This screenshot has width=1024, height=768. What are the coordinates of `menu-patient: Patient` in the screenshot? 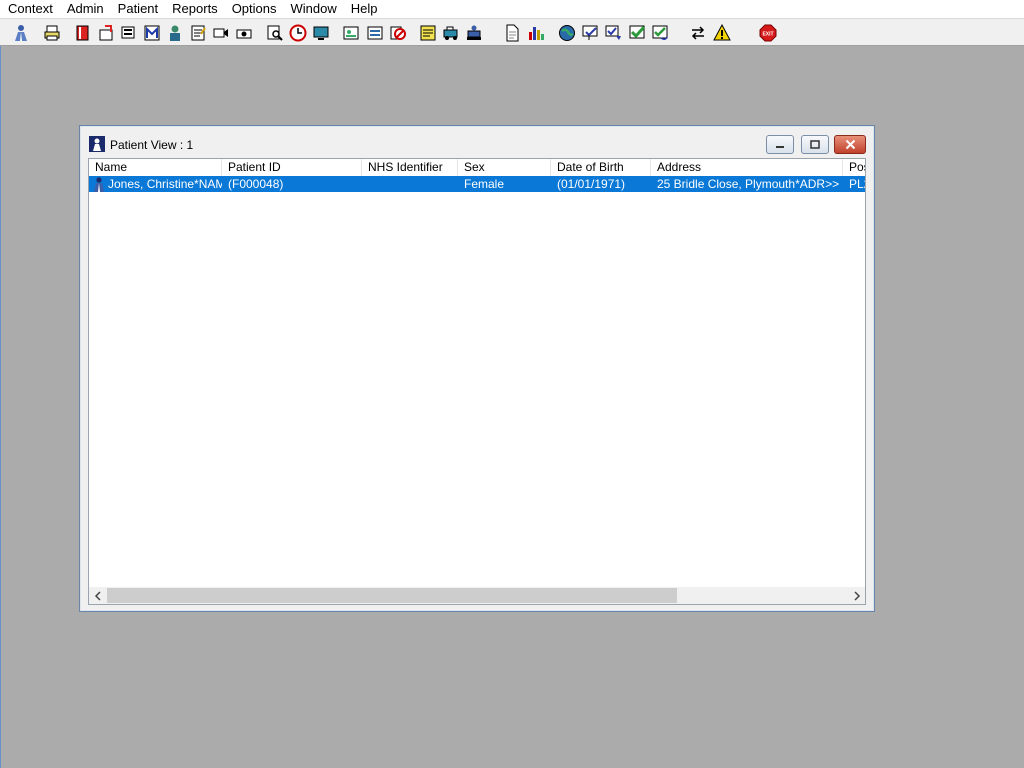 It's located at (138, 9).